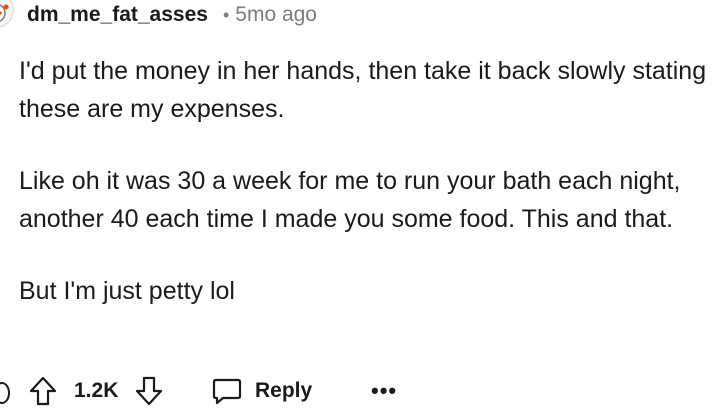 This screenshot has height=410, width=716. What do you see at coordinates (358, 391) in the screenshot?
I see `comment-actions: 1.2K Reply •••` at bounding box center [358, 391].